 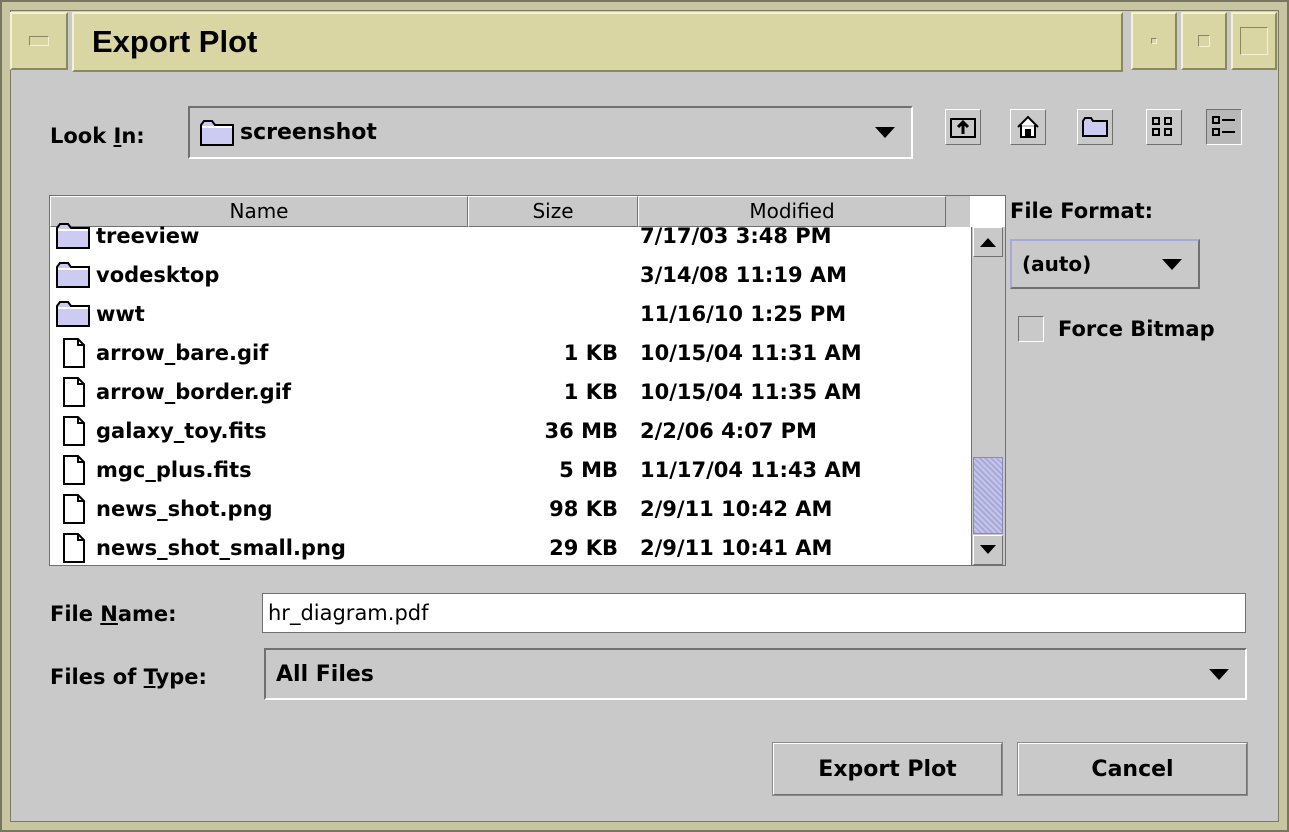 I want to click on list-view-icon, so click(x=1162, y=126).